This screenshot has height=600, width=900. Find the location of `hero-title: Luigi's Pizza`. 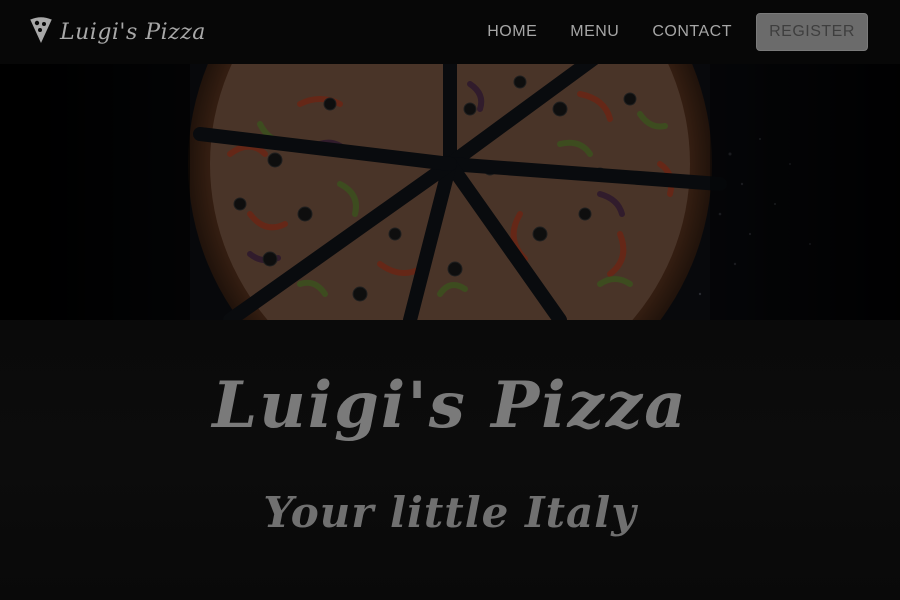

hero-title: Luigi's Pizza is located at coordinates (450, 405).